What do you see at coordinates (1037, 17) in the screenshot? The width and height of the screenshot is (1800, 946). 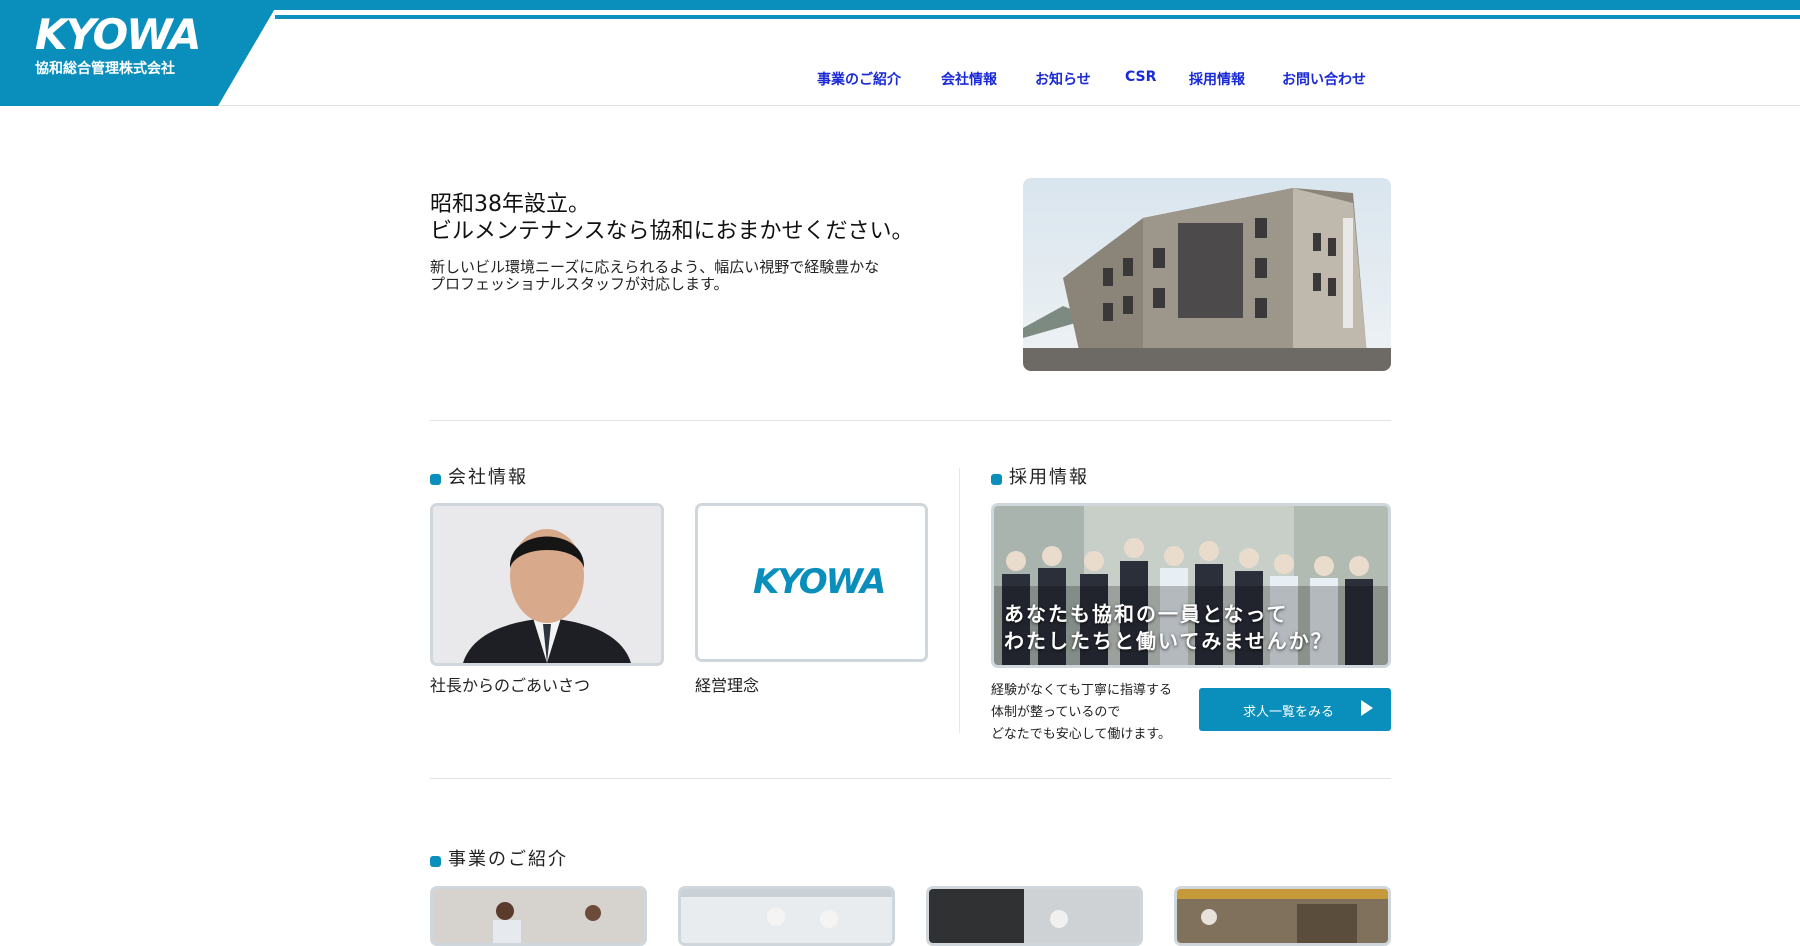 I see `header-top-bar-thin` at bounding box center [1037, 17].